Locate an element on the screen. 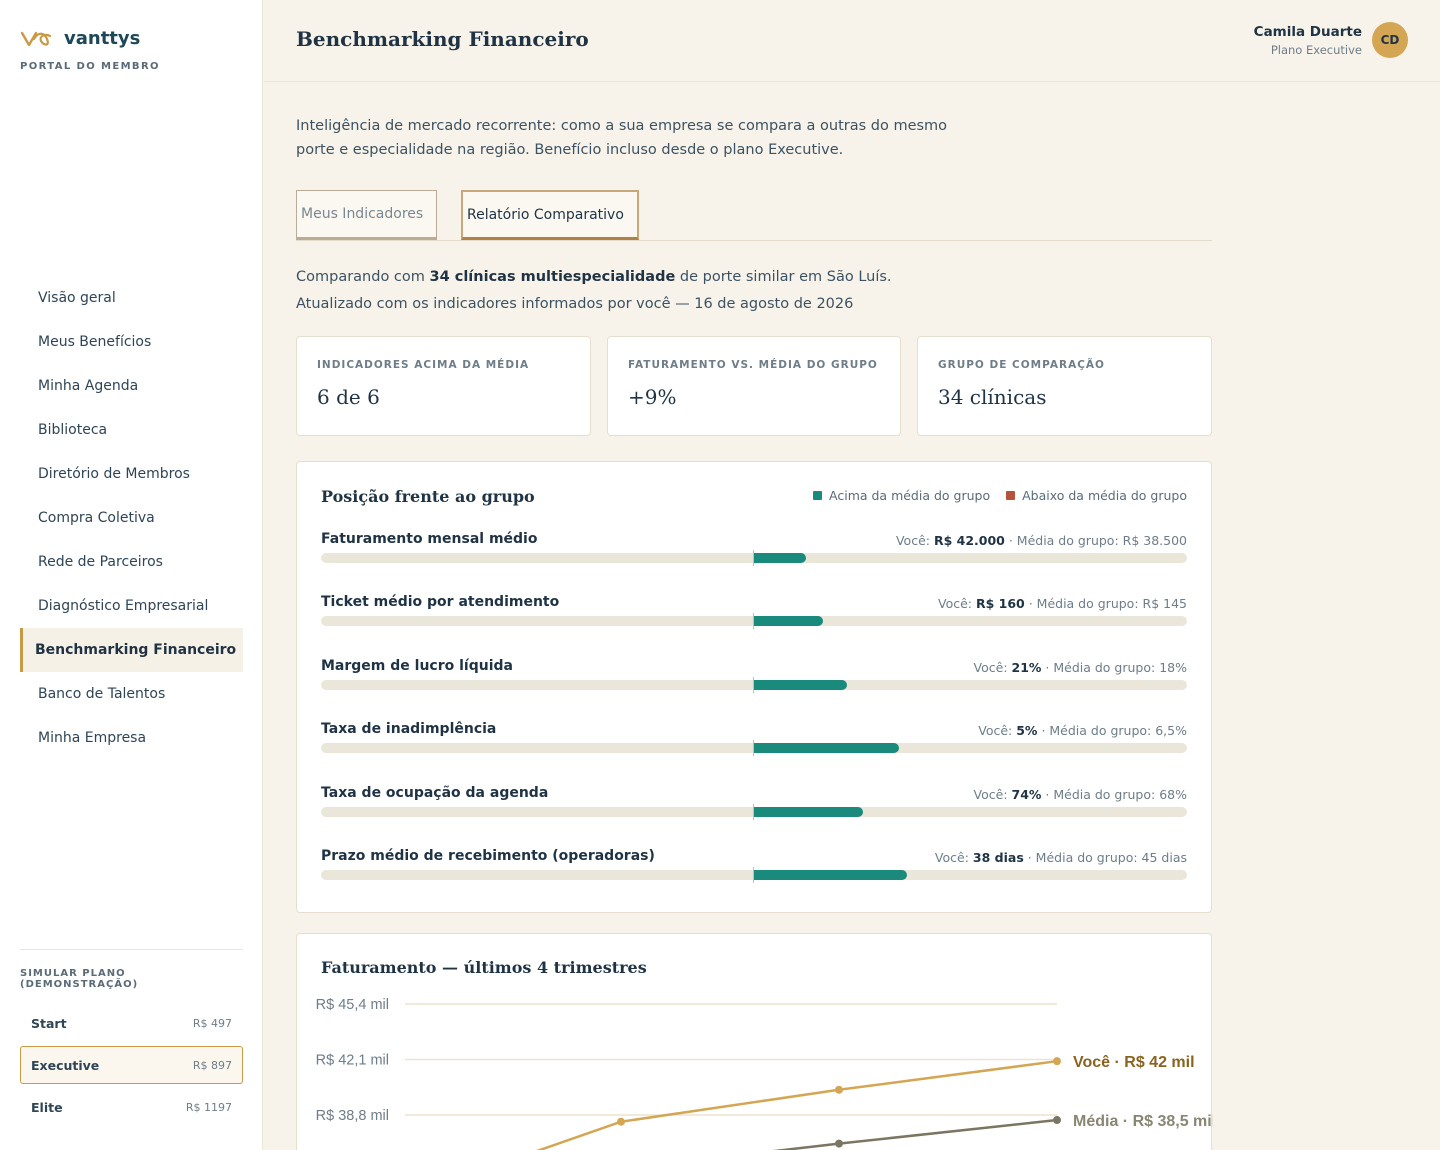  avg-value: 45 dias is located at coordinates (1164, 857).